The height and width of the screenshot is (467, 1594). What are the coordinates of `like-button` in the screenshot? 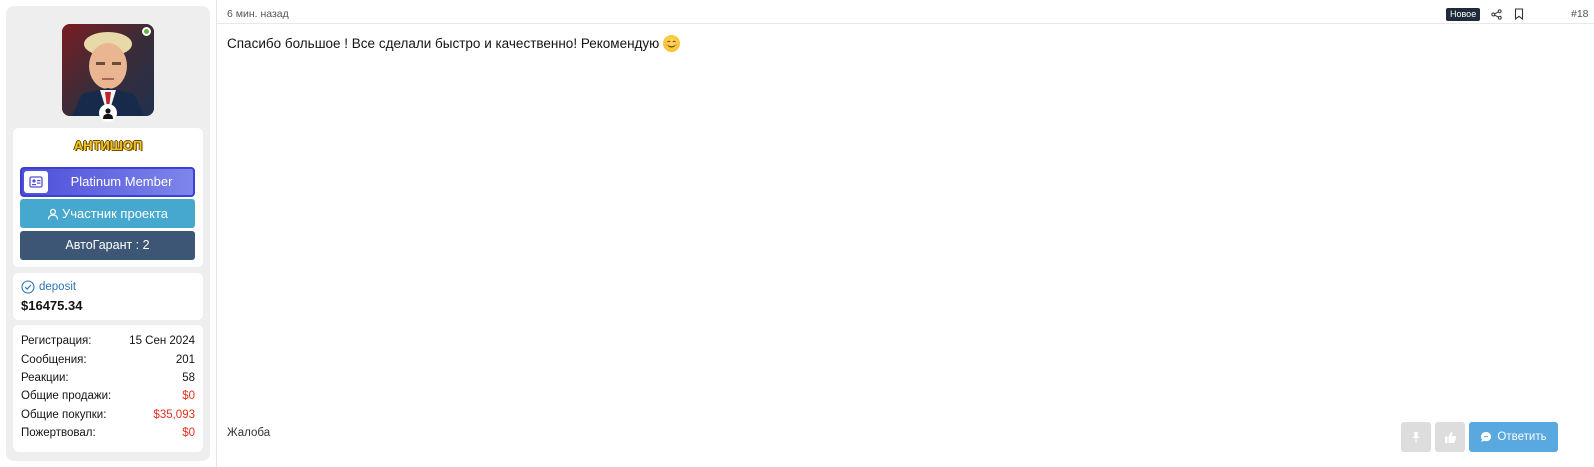 It's located at (1450, 437).